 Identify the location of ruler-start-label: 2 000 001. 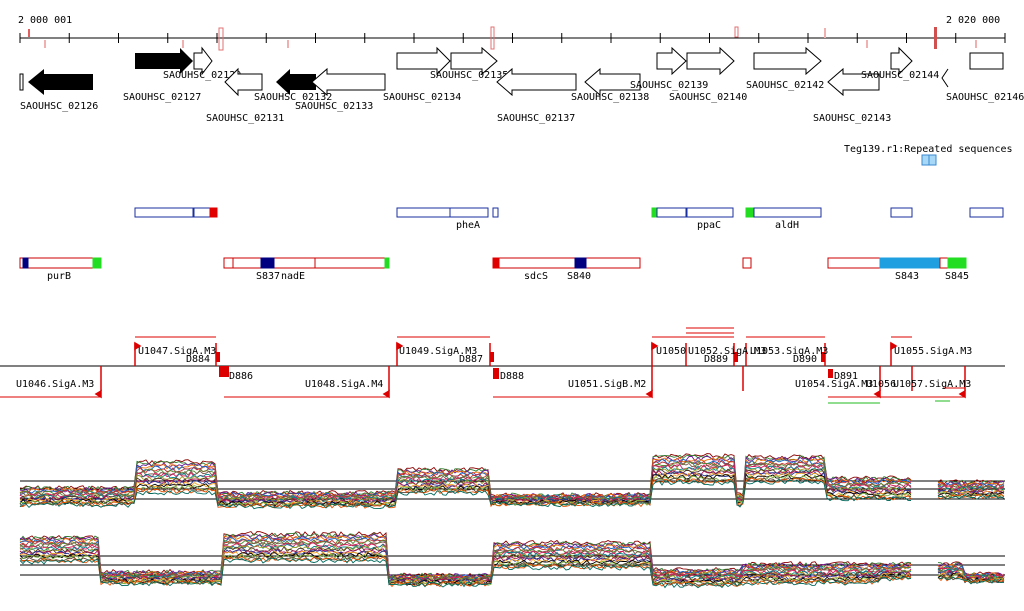
(45, 20).